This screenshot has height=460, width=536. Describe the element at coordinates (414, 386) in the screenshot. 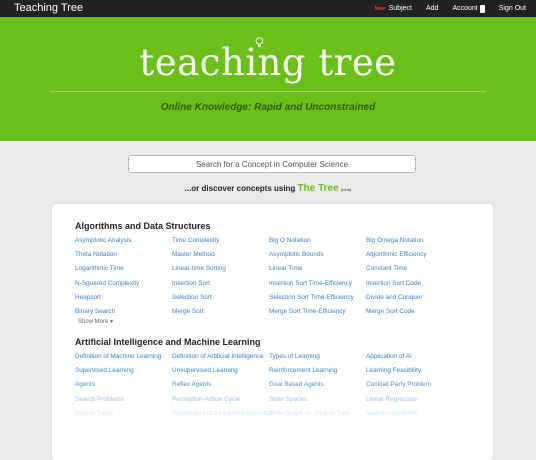

I see `concept-link: Cocktail Party Problem` at that location.